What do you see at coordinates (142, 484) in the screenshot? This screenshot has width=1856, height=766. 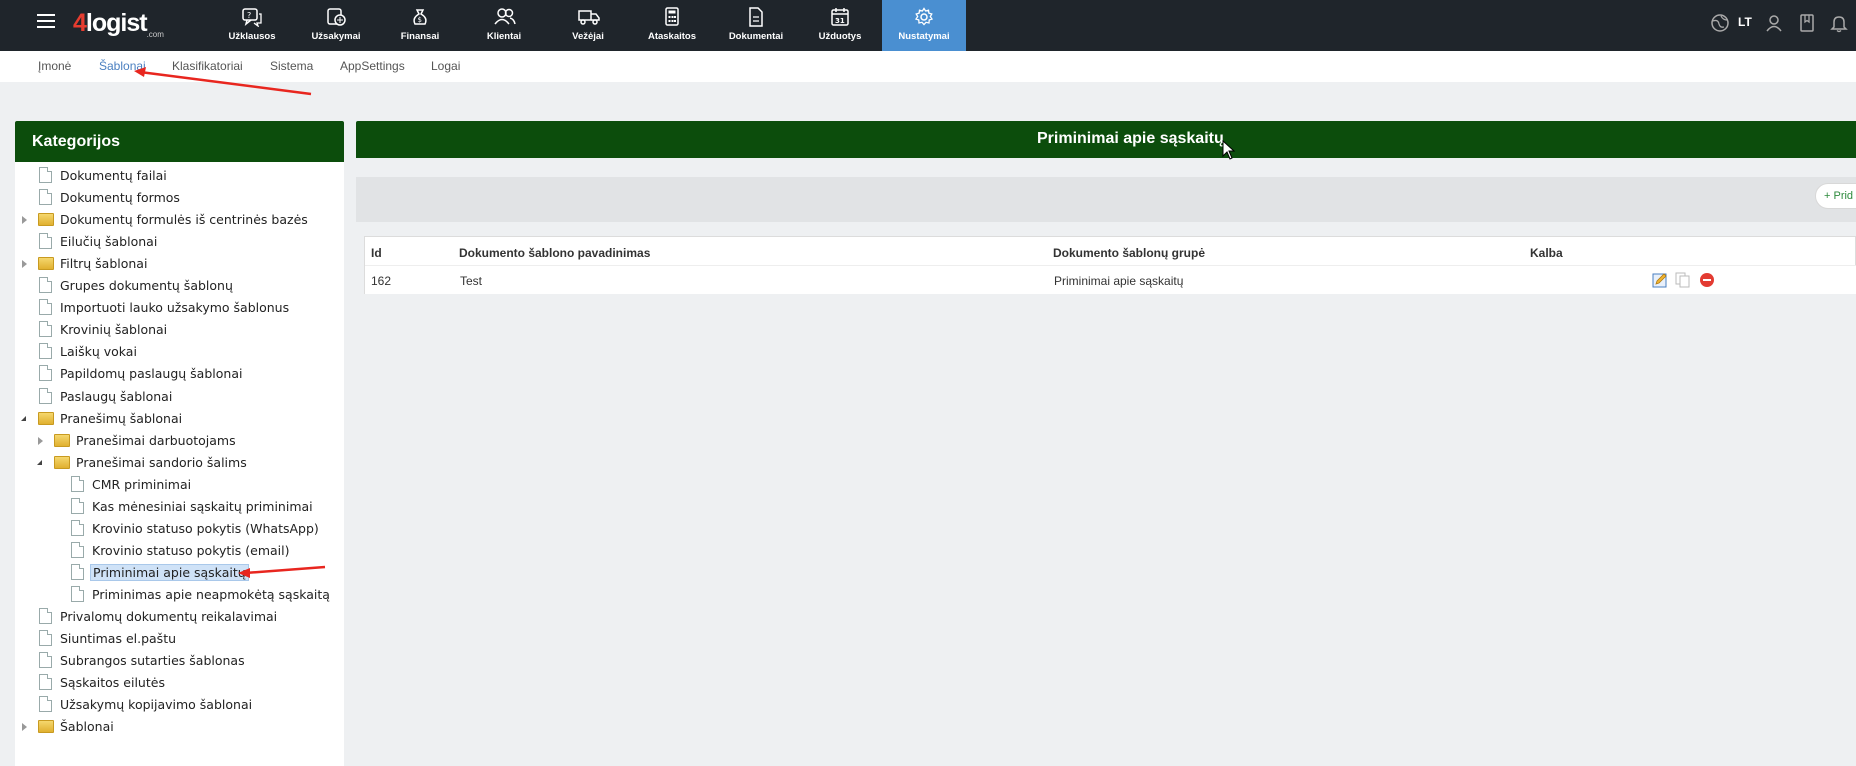 I see `tree-node-label: CMR priminimai` at bounding box center [142, 484].